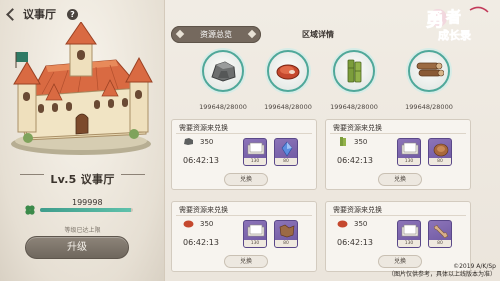 This screenshot has height=281, width=500. I want to click on wood-icon, so click(430, 69).